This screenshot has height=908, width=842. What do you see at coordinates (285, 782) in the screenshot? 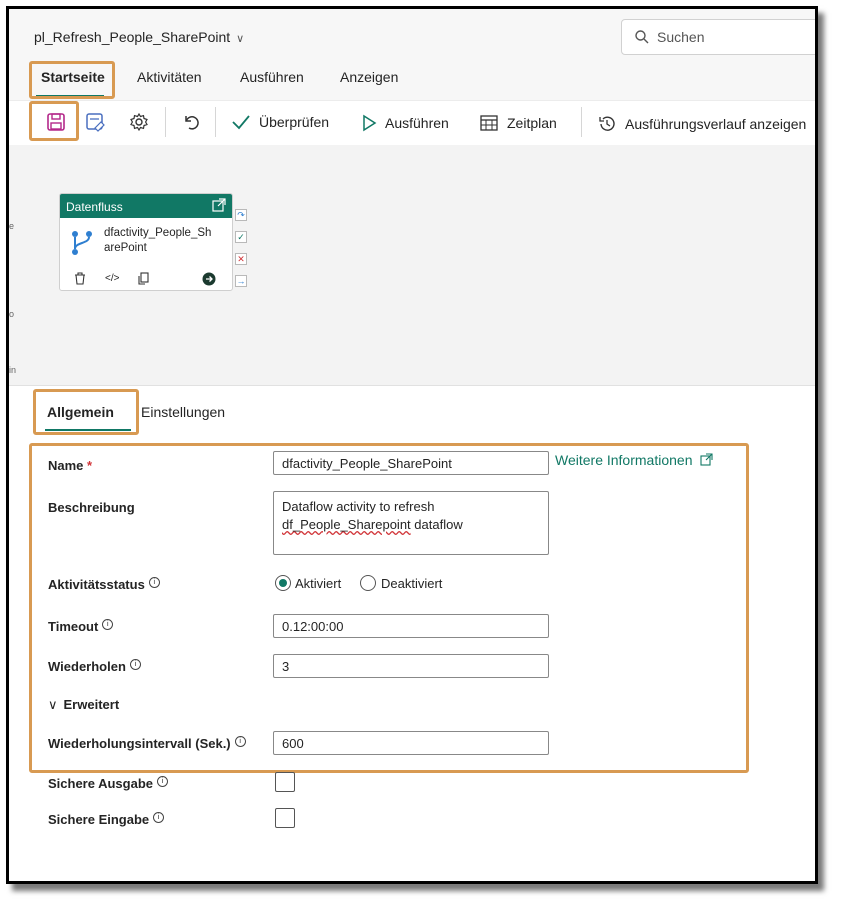
I see `secure-output-checkbox` at bounding box center [285, 782].